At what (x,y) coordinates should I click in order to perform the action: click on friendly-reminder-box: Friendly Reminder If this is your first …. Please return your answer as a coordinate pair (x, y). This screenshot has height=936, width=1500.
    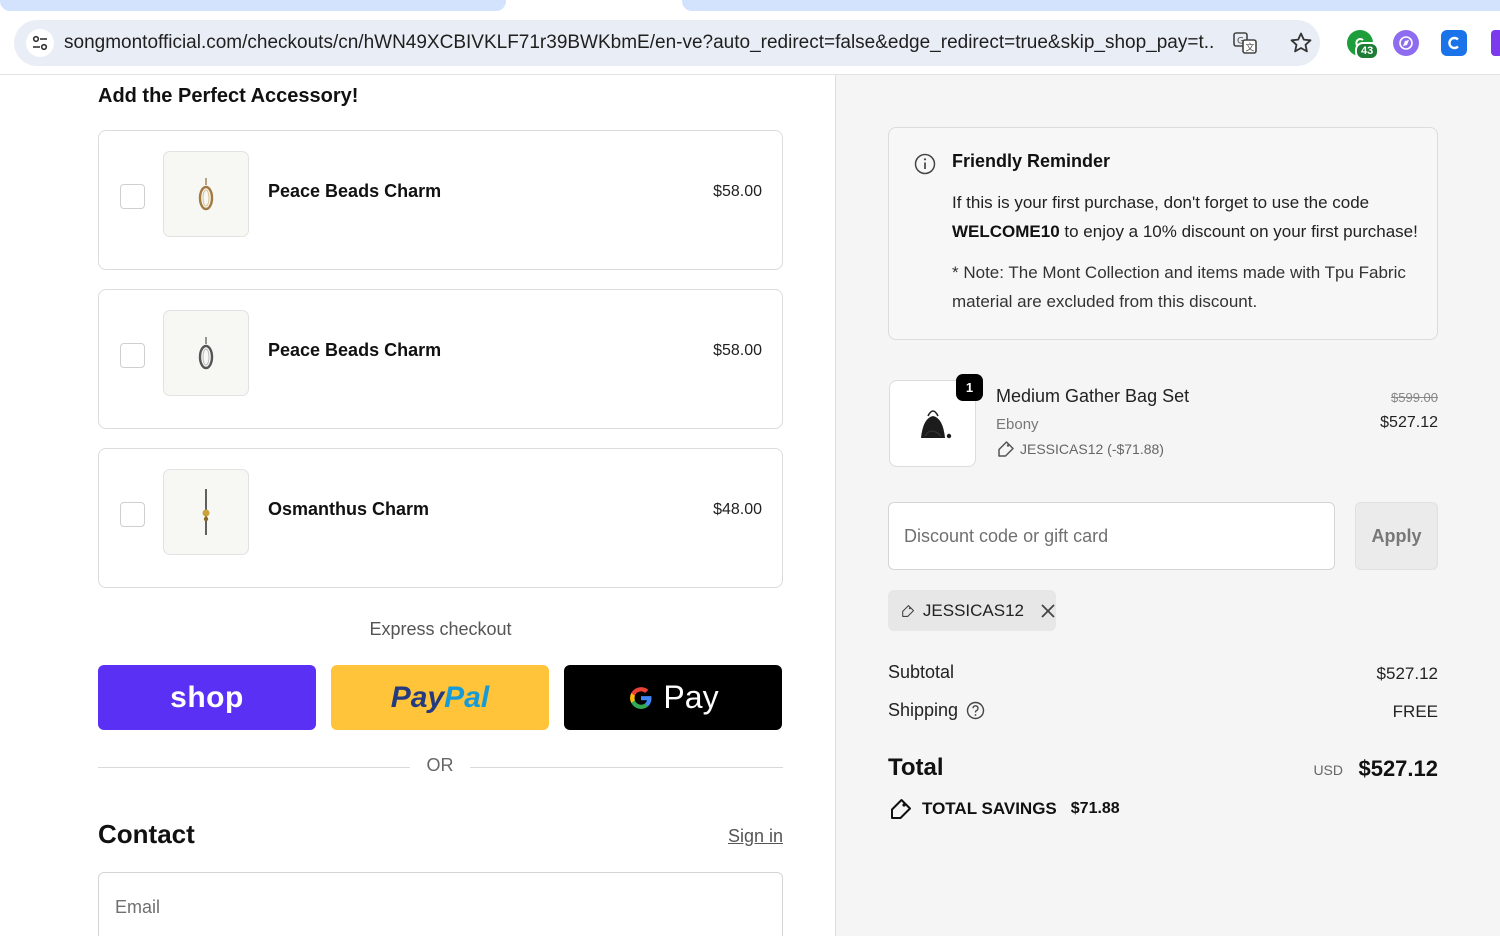
    Looking at the image, I should click on (1163, 233).